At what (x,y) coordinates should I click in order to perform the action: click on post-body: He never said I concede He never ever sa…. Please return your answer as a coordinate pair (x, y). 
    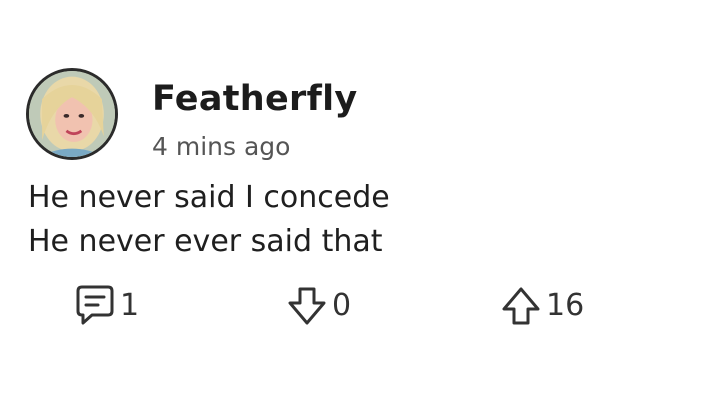
    Looking at the image, I should click on (209, 220).